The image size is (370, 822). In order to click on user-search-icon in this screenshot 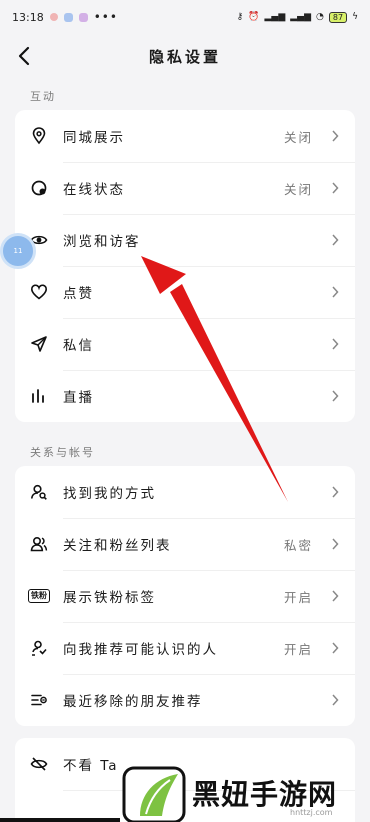, I will do `click(39, 492)`.